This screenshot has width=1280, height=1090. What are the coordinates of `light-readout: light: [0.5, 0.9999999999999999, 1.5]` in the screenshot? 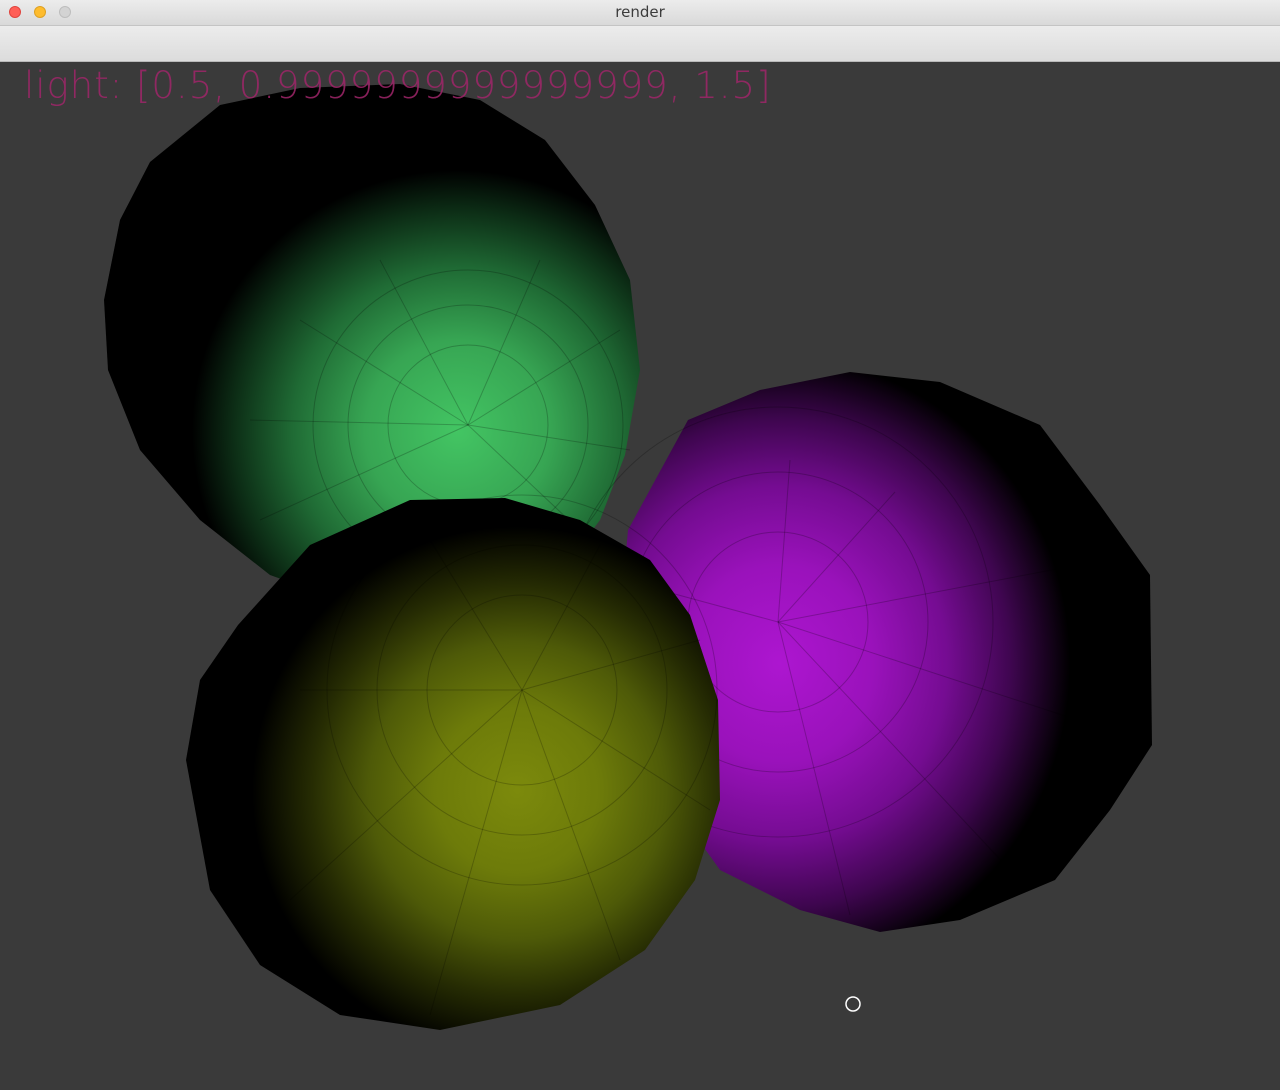 It's located at (398, 85).